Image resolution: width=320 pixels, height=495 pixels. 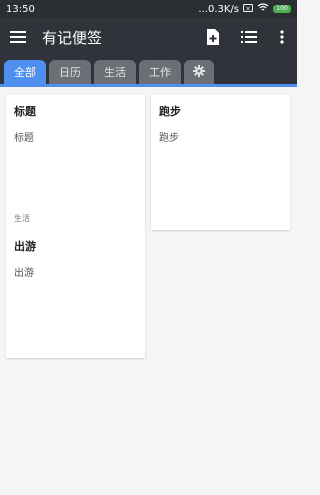 I want to click on add-note-icon, so click(x=213, y=37).